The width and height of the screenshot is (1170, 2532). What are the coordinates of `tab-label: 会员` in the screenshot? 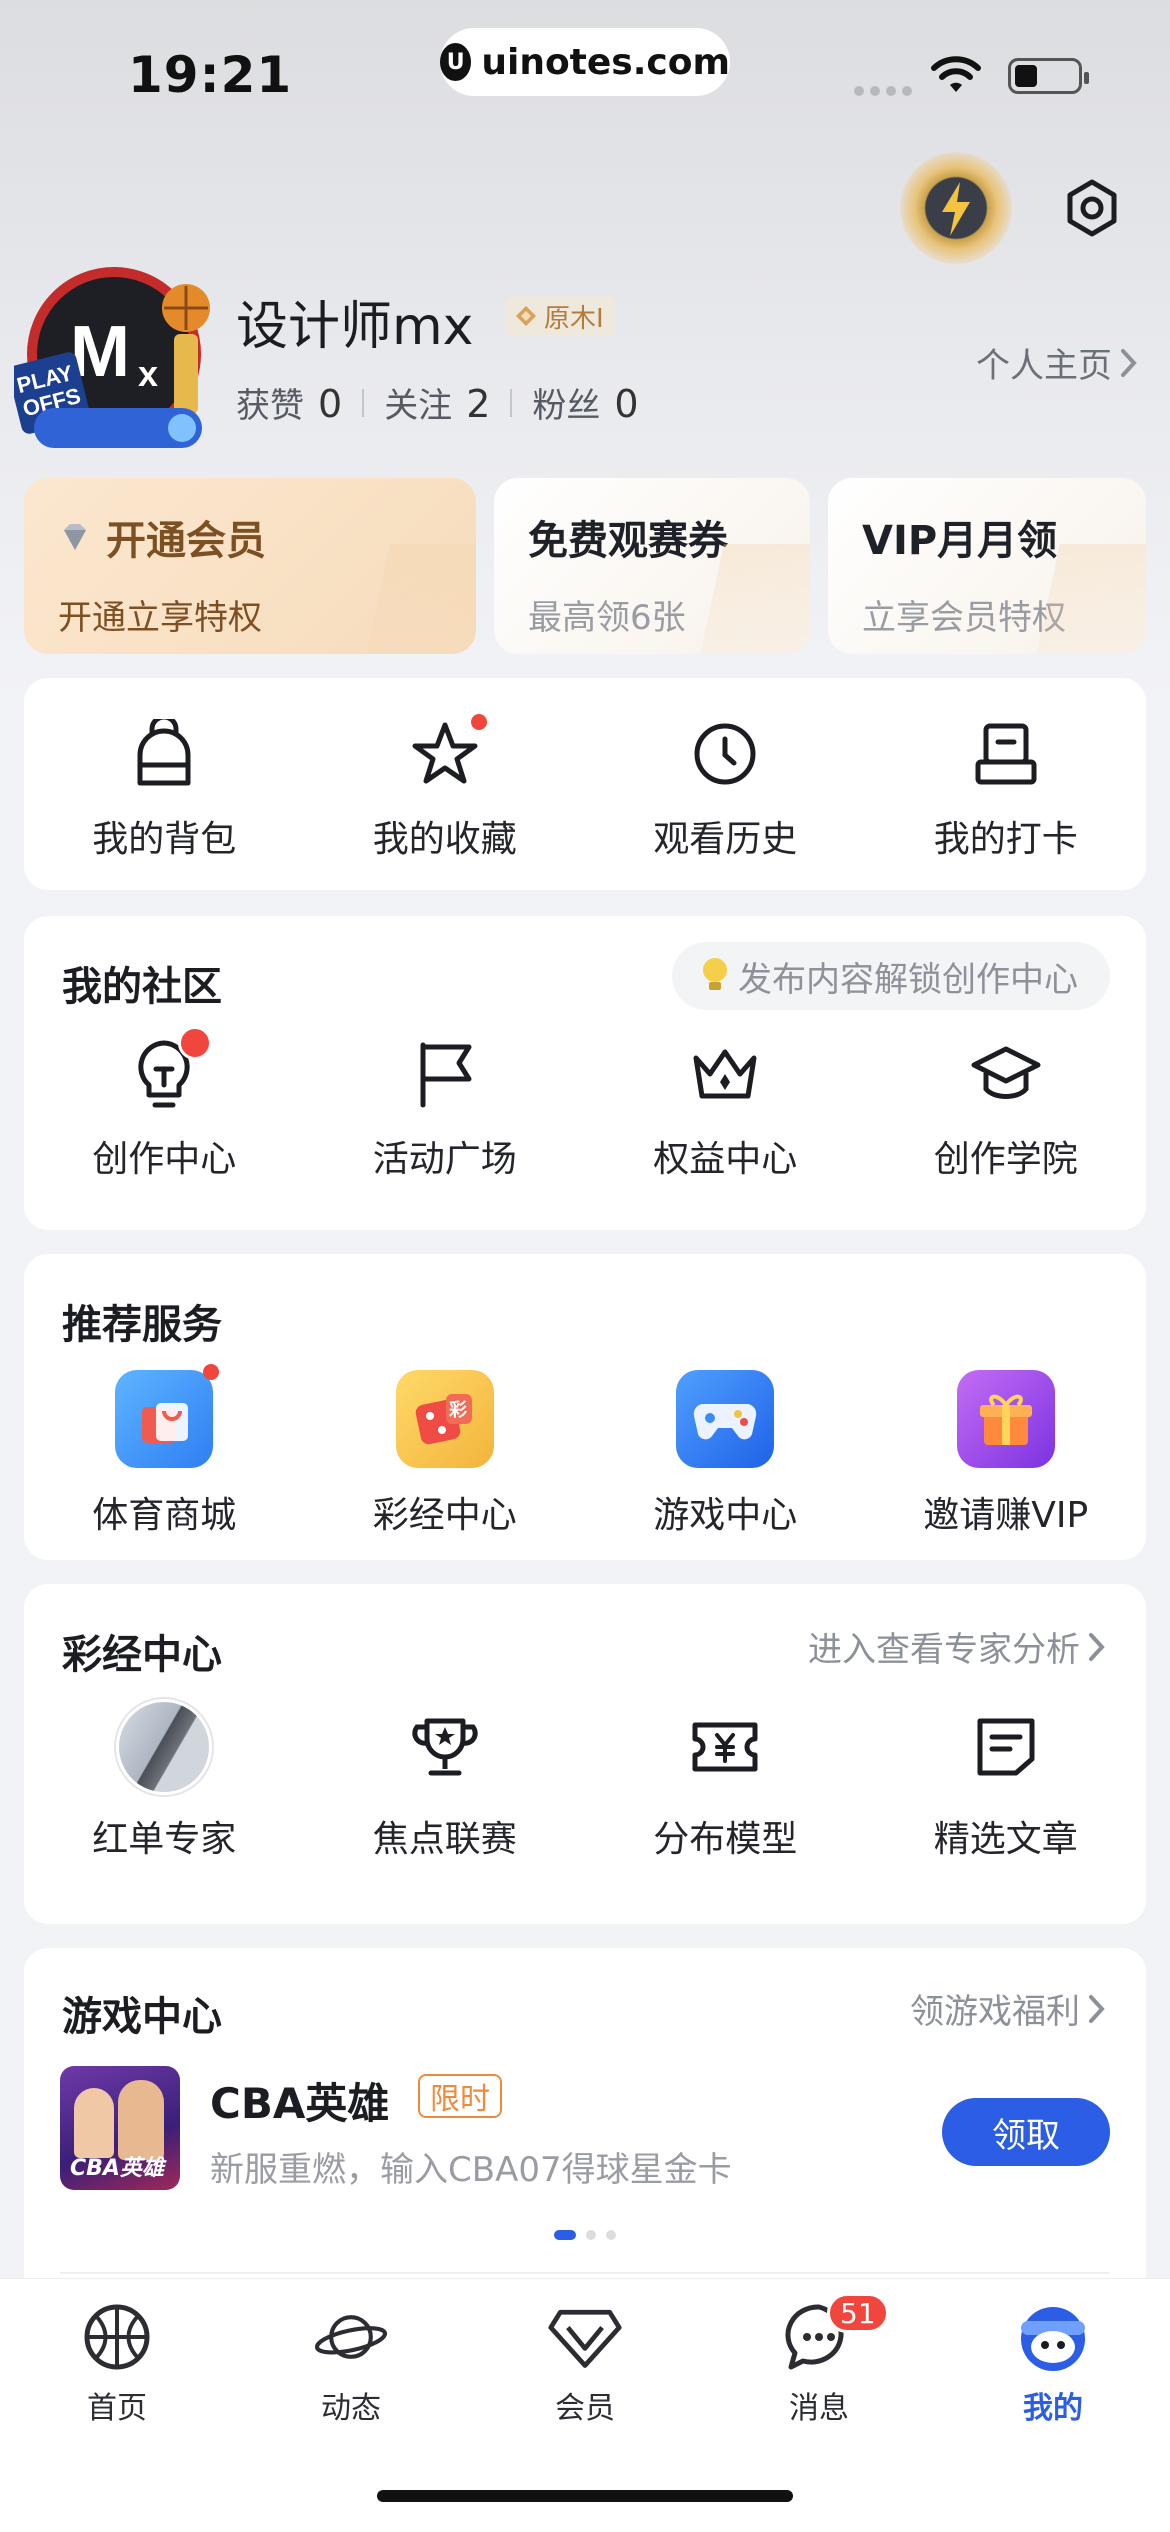 It's located at (585, 2408).